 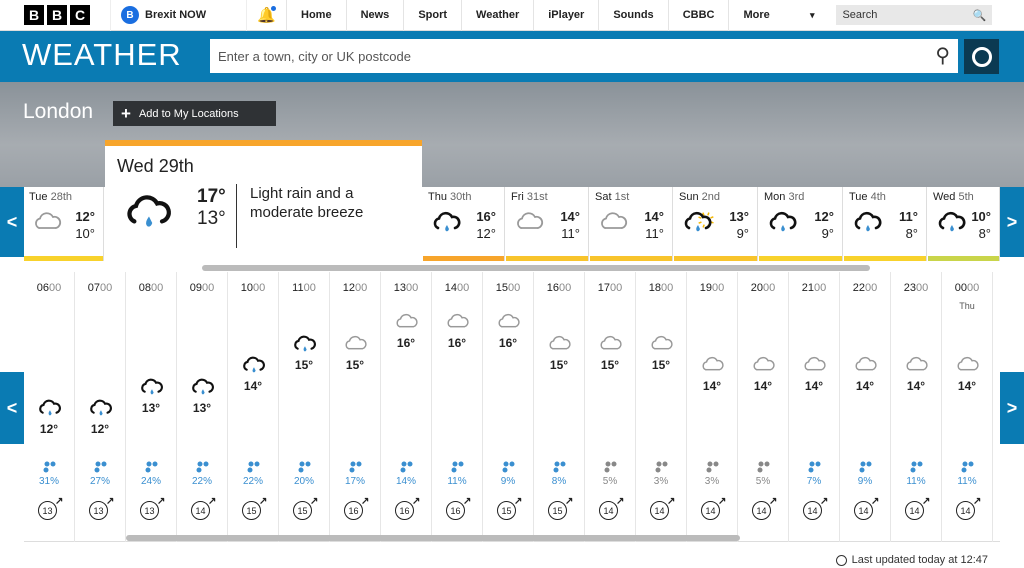 What do you see at coordinates (980, 15) in the screenshot?
I see `search-icon: 🔍` at bounding box center [980, 15].